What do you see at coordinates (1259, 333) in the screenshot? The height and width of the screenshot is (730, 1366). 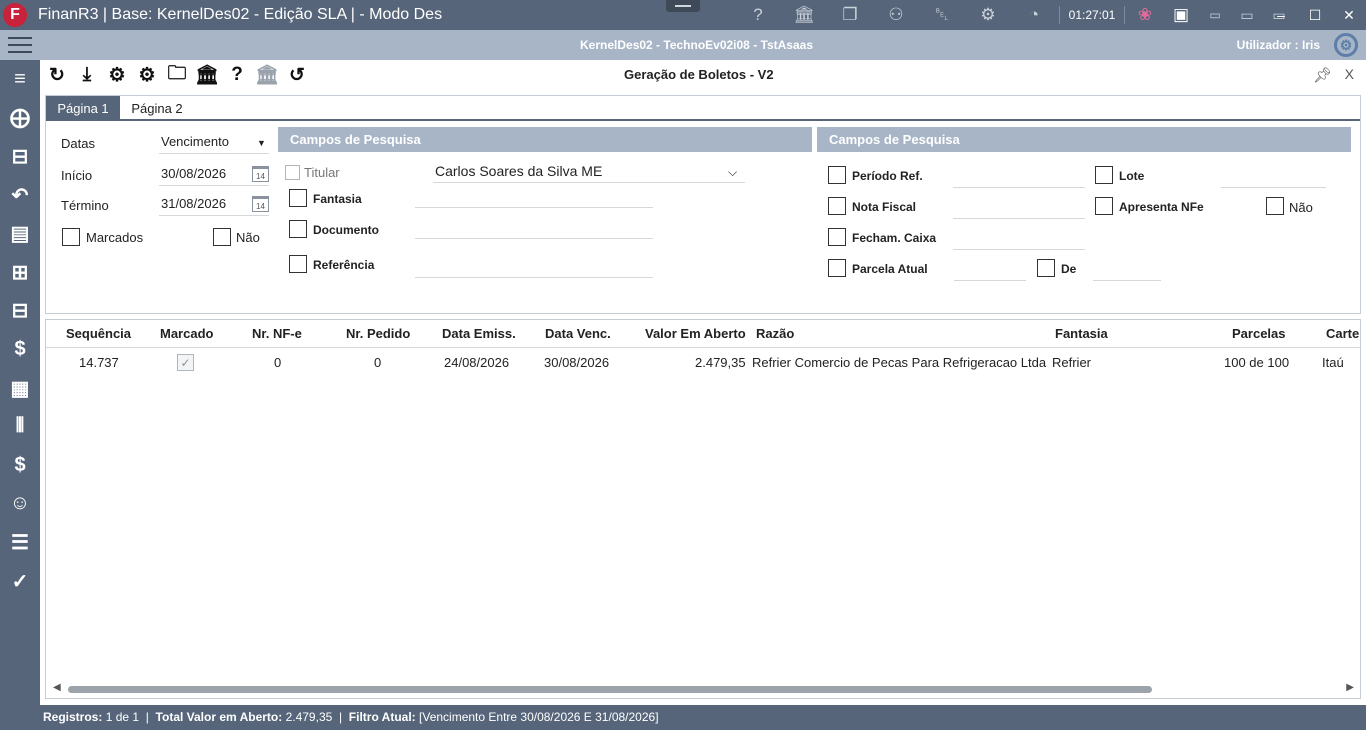 I see `col-parcelas: Parcelas` at bounding box center [1259, 333].